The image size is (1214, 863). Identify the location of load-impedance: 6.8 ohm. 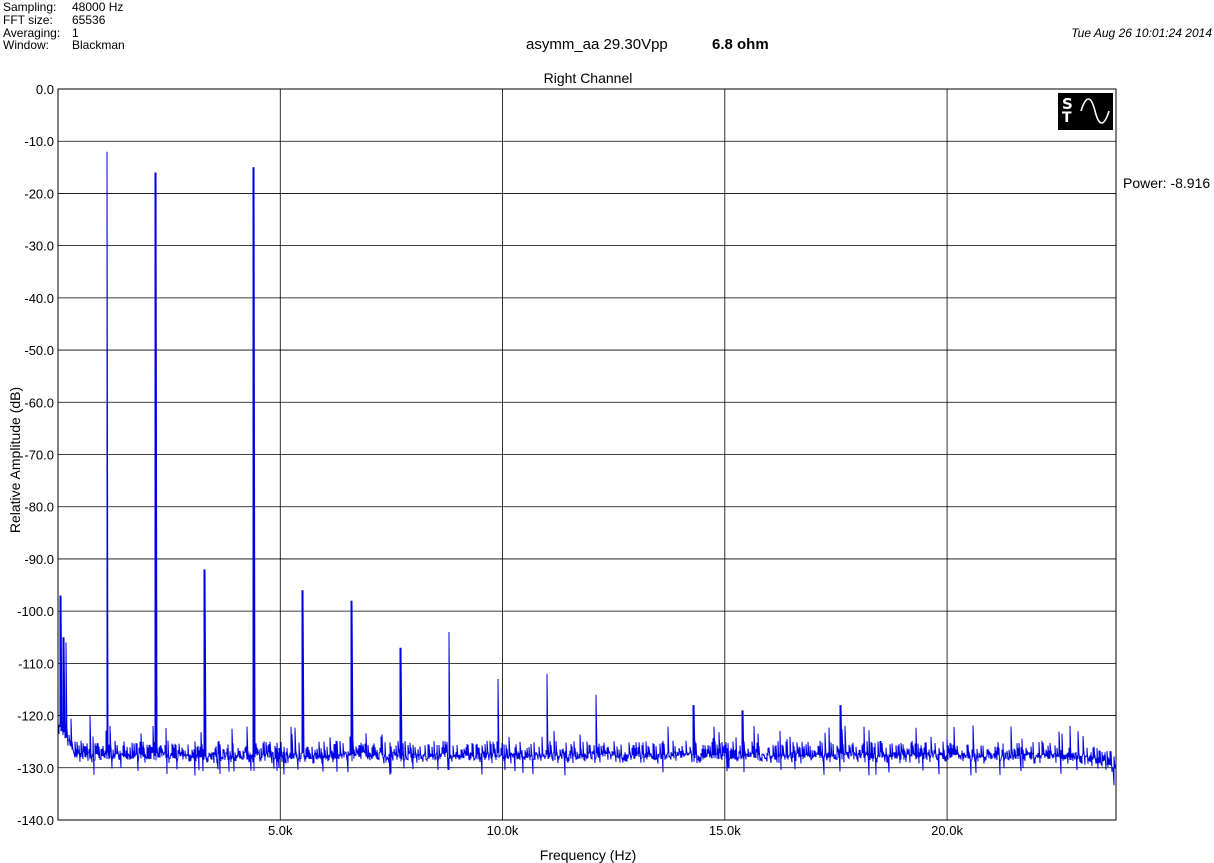
(740, 44).